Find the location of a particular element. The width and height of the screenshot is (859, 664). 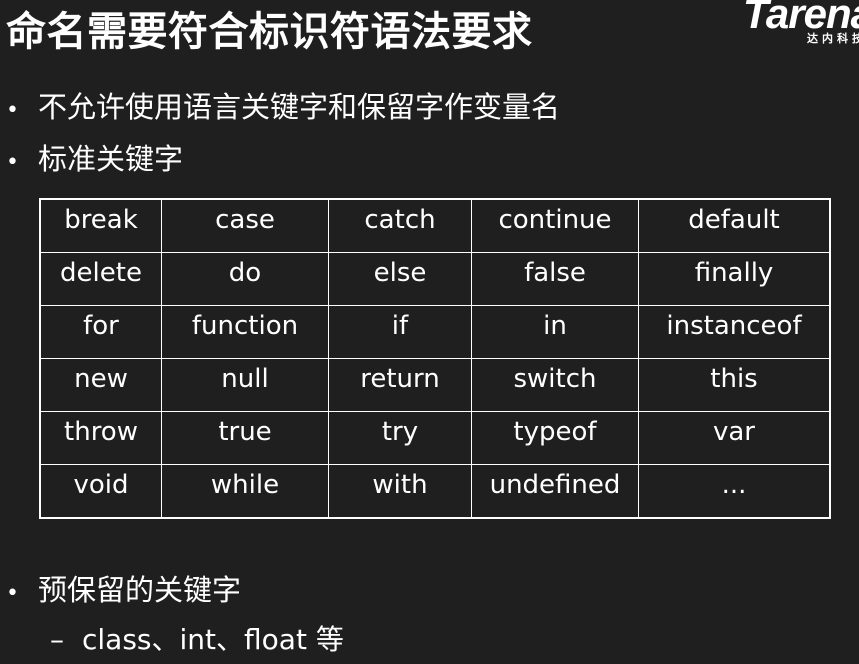

bullet-text: 标准关键字 is located at coordinates (111, 159).